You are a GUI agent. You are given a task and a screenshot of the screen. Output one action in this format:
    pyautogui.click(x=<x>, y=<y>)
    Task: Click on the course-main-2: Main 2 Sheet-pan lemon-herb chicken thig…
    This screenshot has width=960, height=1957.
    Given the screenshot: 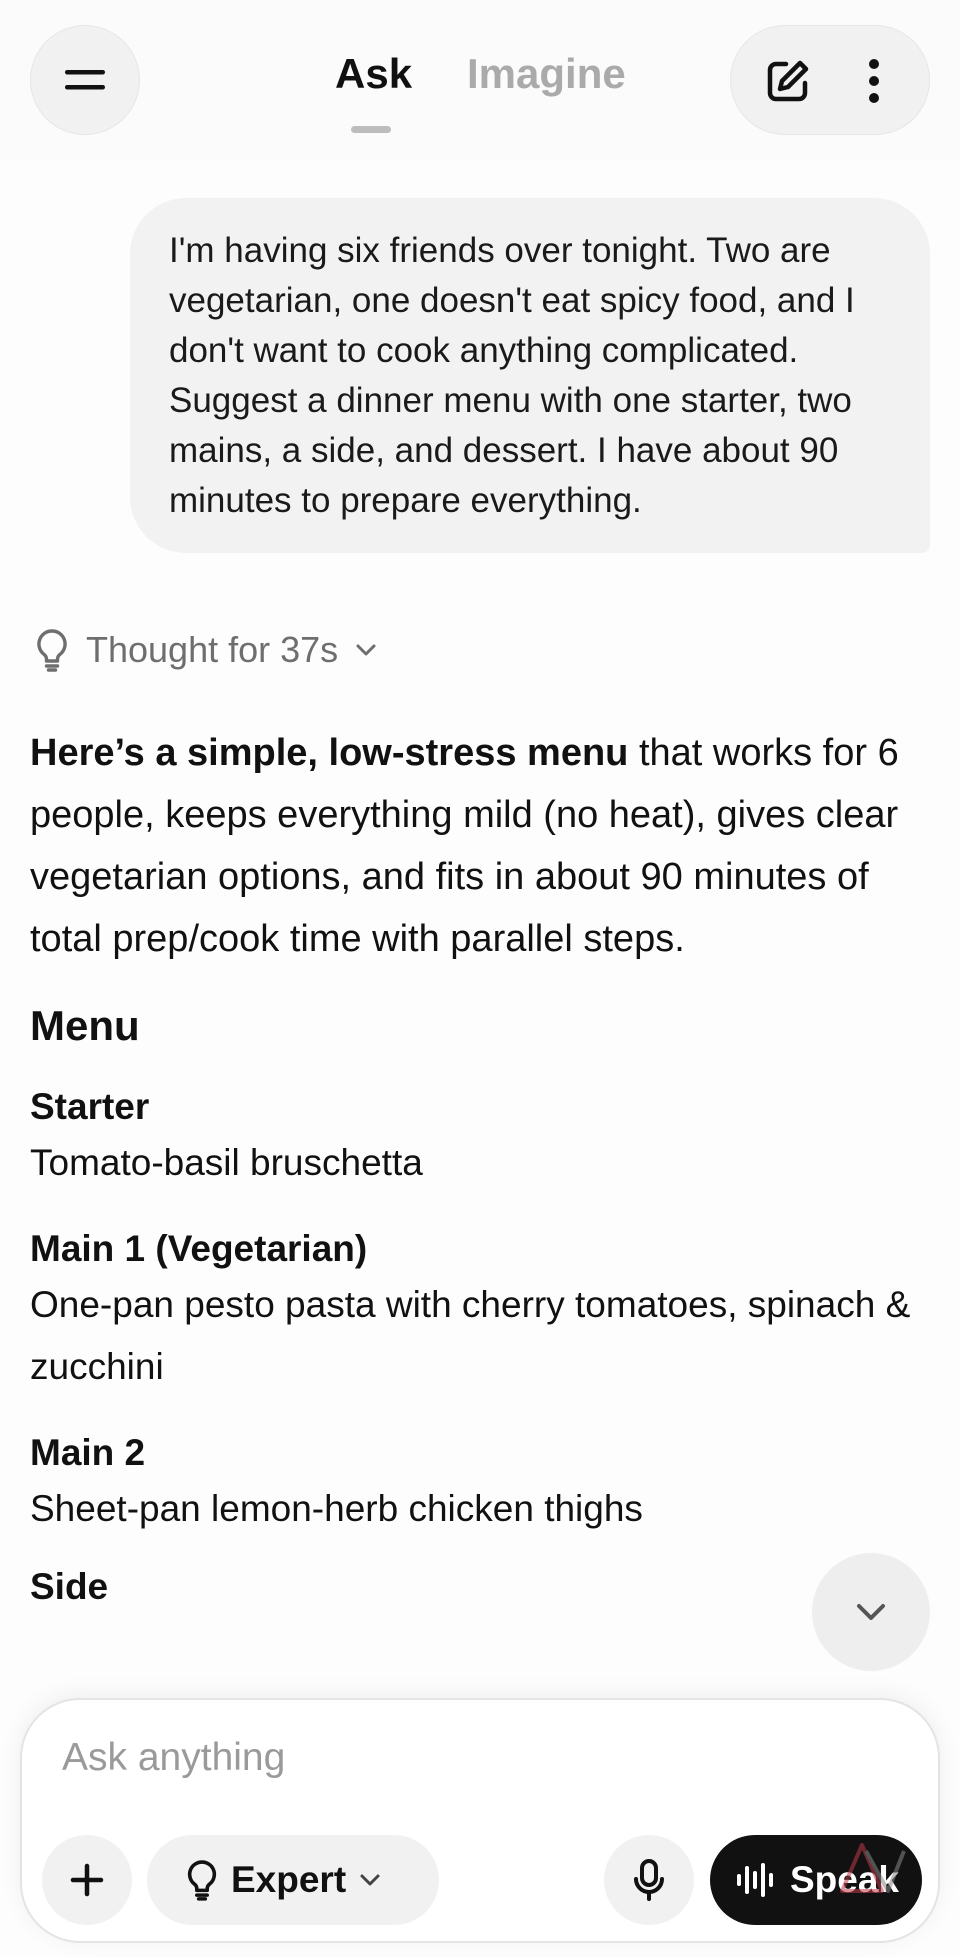 What is the action you would take?
    pyautogui.click(x=482, y=1484)
    